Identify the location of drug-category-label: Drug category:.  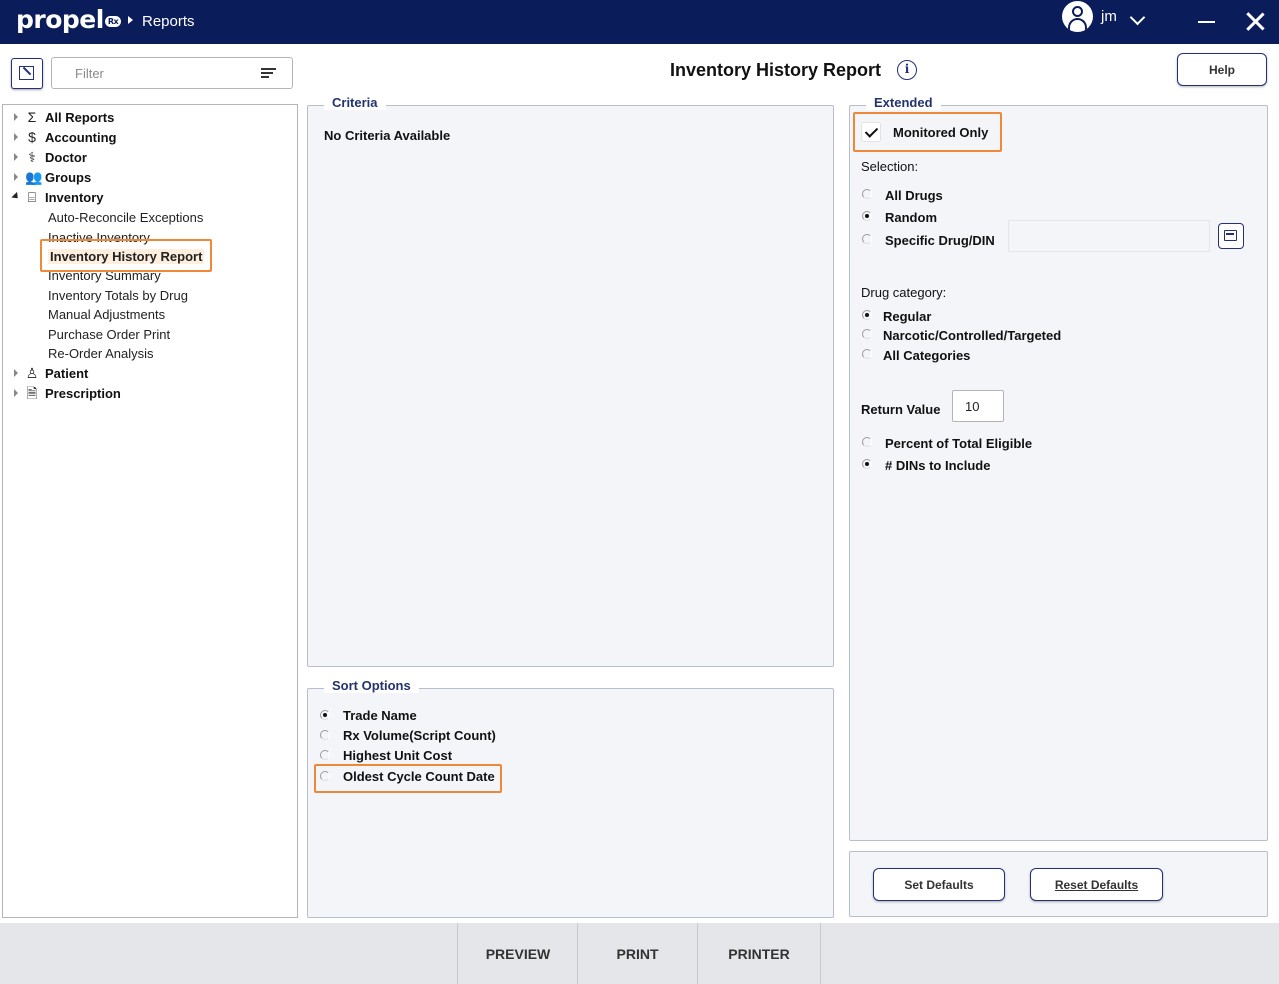
(904, 292).